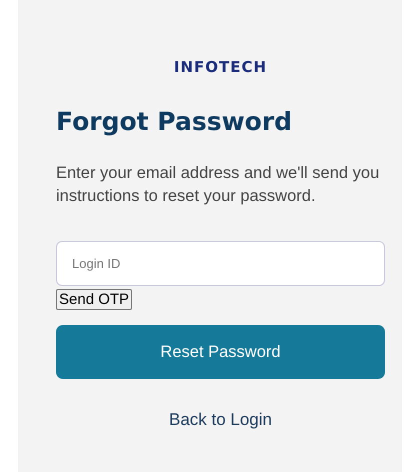 Image resolution: width=407 pixels, height=472 pixels. Describe the element at coordinates (174, 121) in the screenshot. I see `page-title: Forgot Password` at that location.